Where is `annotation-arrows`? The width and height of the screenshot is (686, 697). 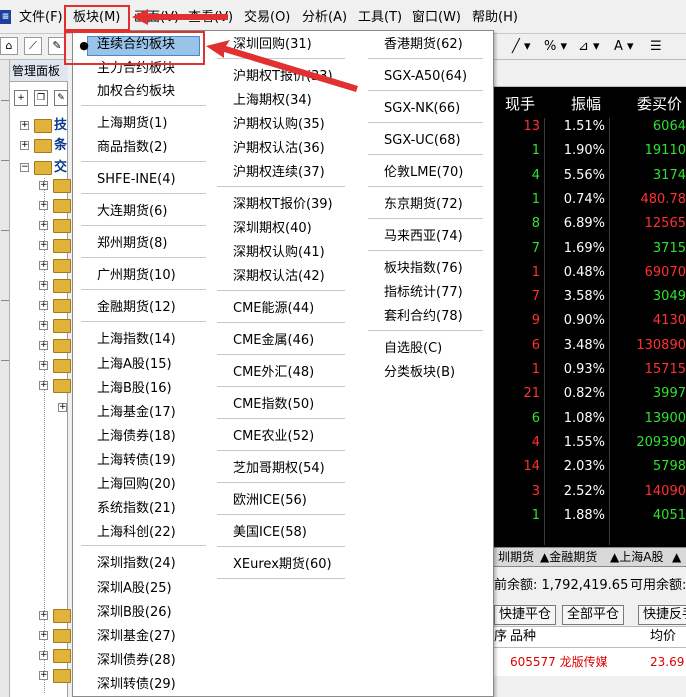
annotation-arrows is located at coordinates (245, 50).